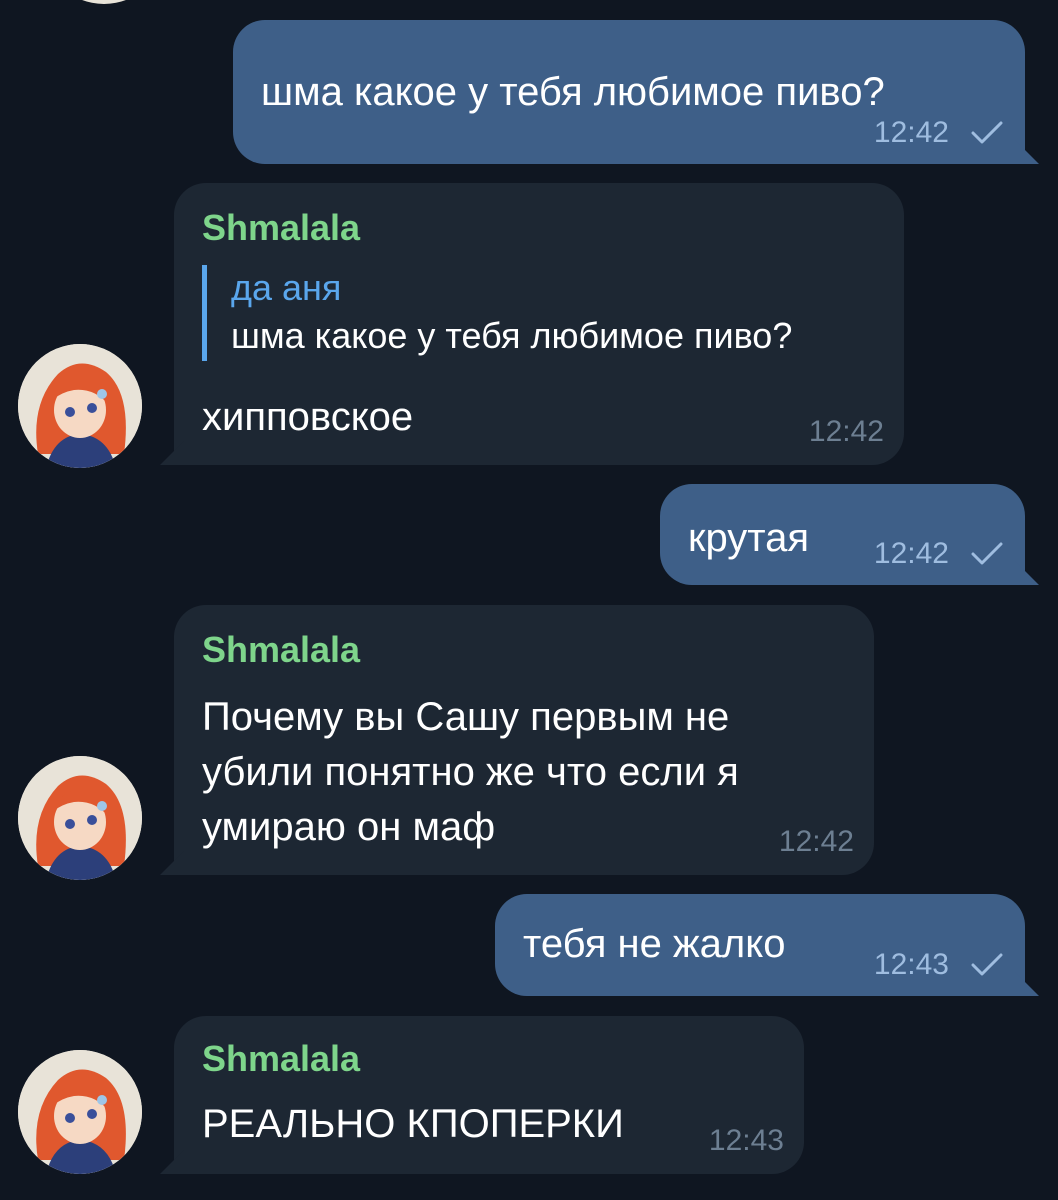 The width and height of the screenshot is (1058, 1200). I want to click on outgoing-message: шма какое у тебя любимое пиво? 12:42, so click(629, 92).